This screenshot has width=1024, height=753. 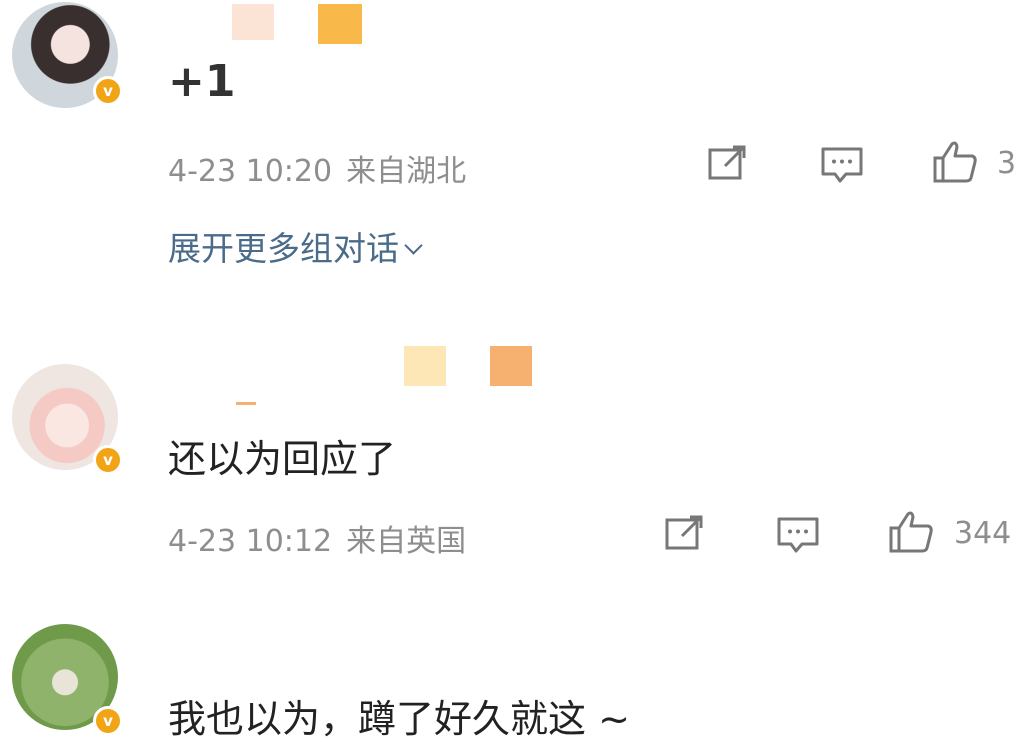 What do you see at coordinates (406, 171) in the screenshot?
I see `comment-location: 来自湖北` at bounding box center [406, 171].